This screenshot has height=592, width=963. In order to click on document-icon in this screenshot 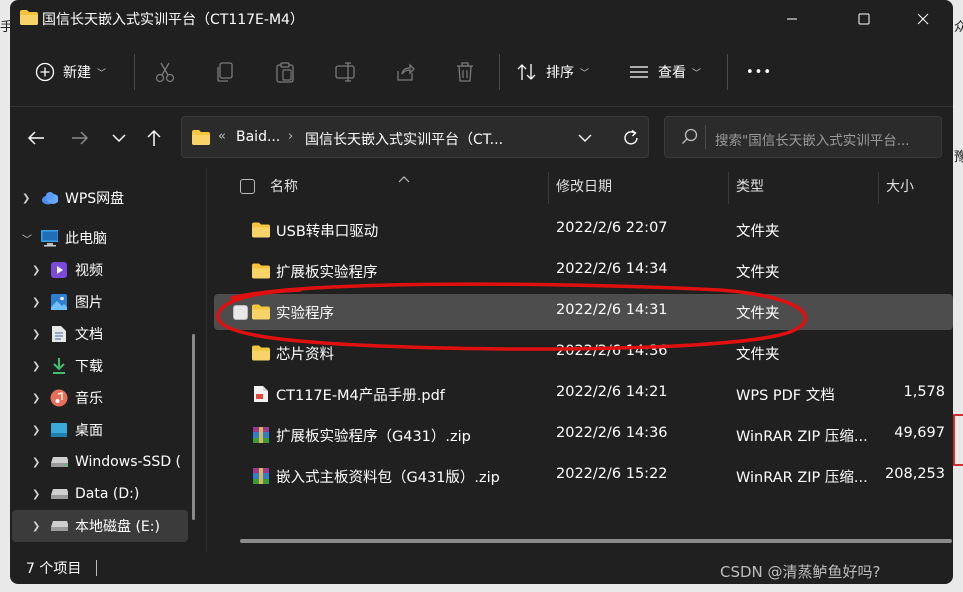, I will do `click(59, 334)`.